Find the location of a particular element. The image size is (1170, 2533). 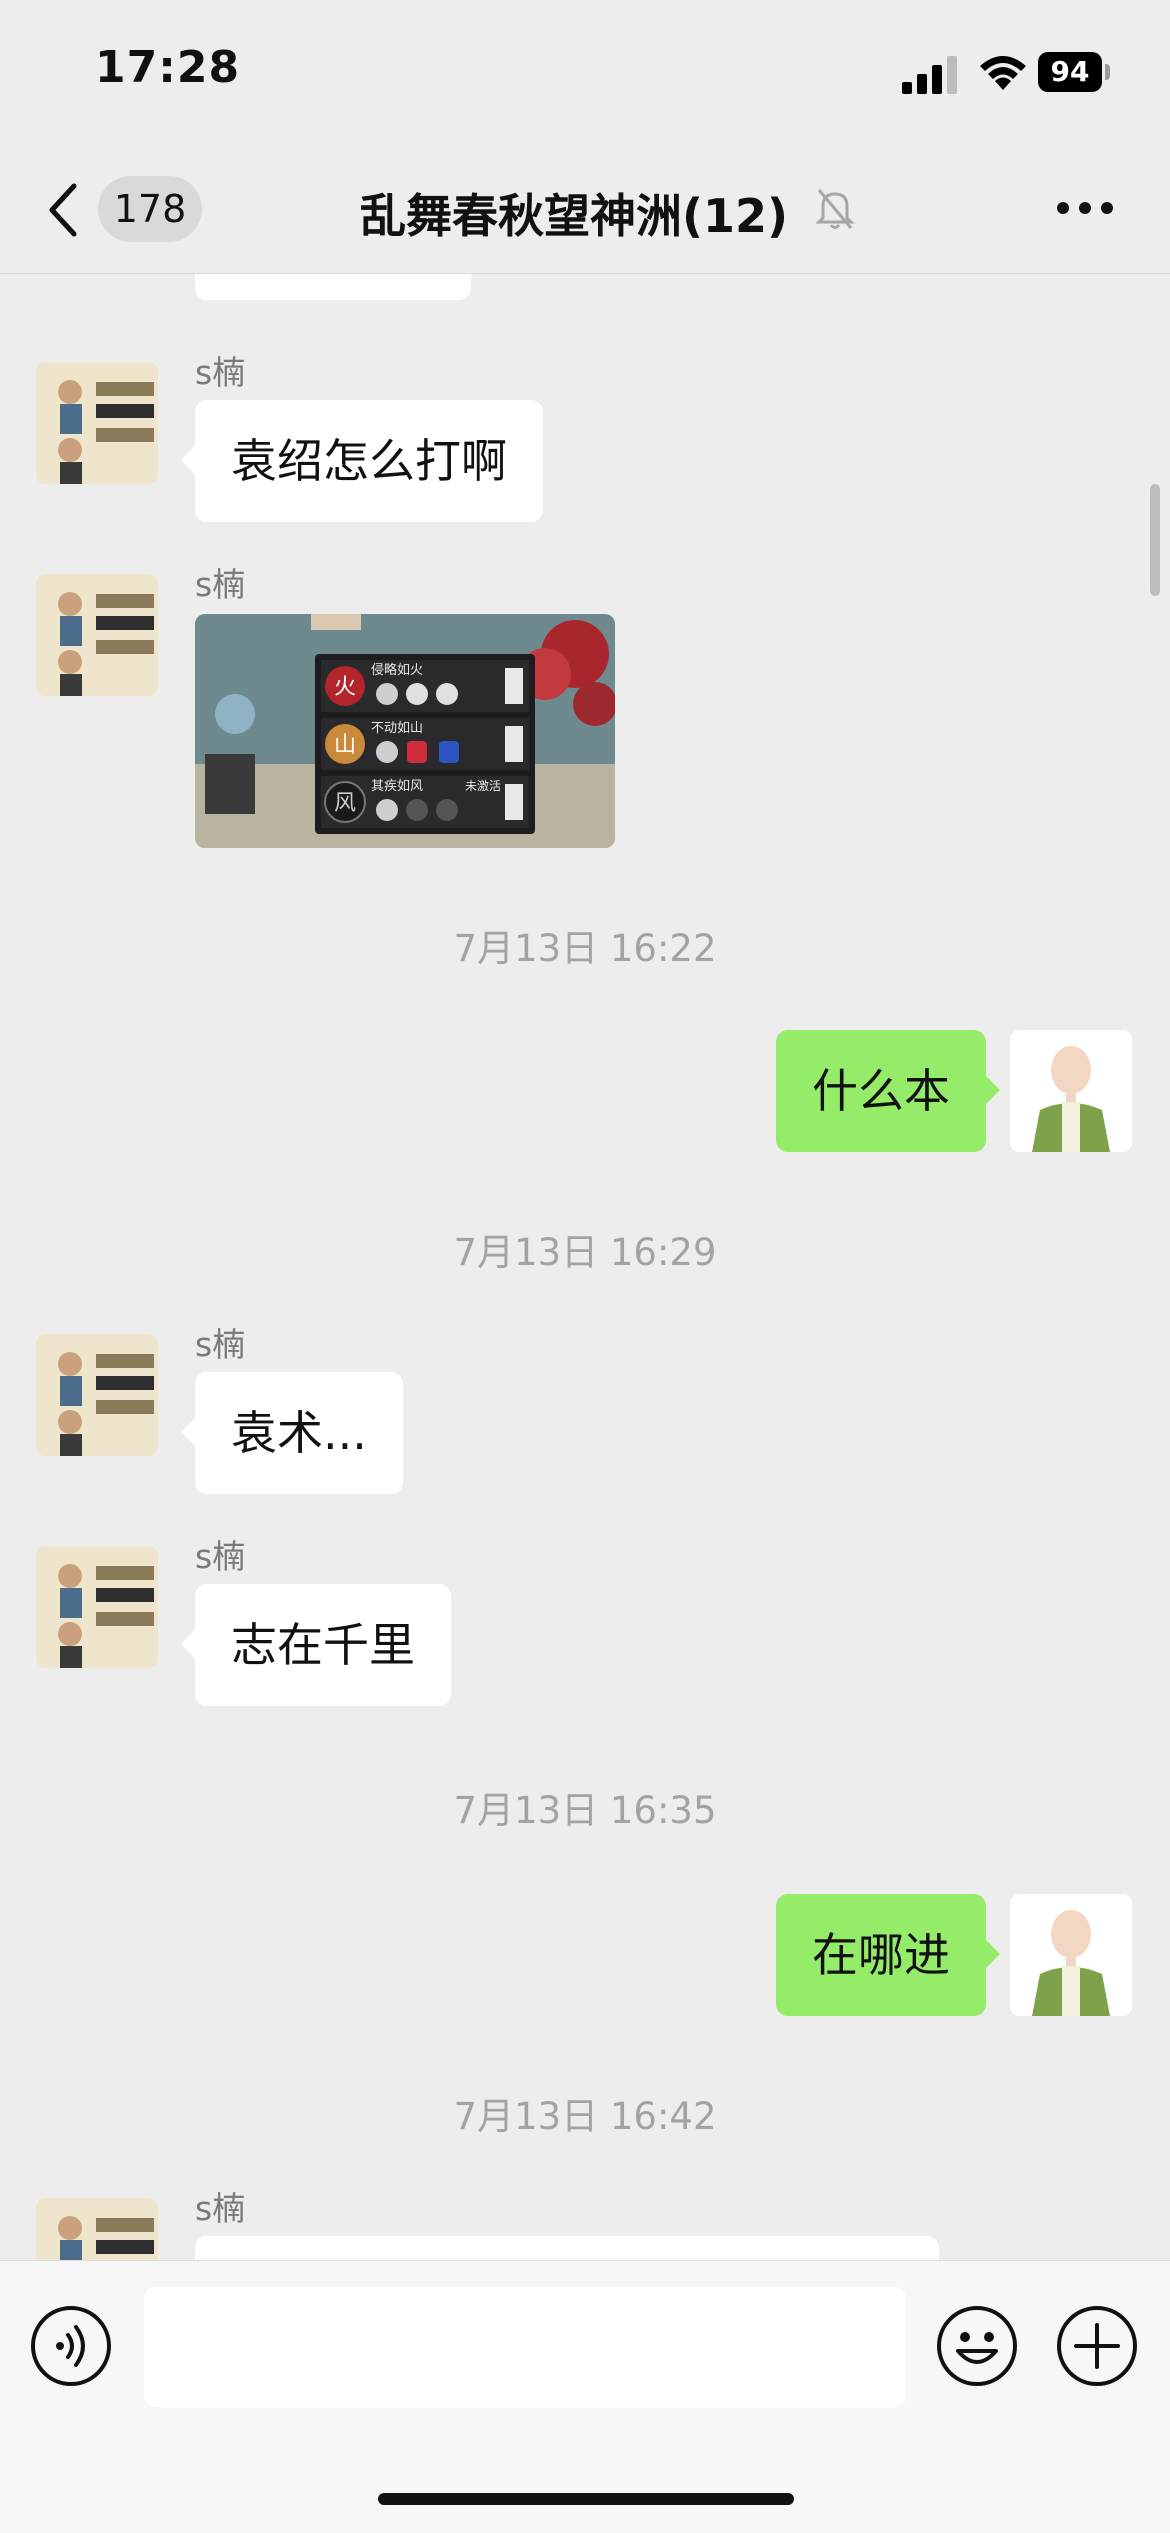

timestamp: 7月13日 16:35 is located at coordinates (585, 1810).